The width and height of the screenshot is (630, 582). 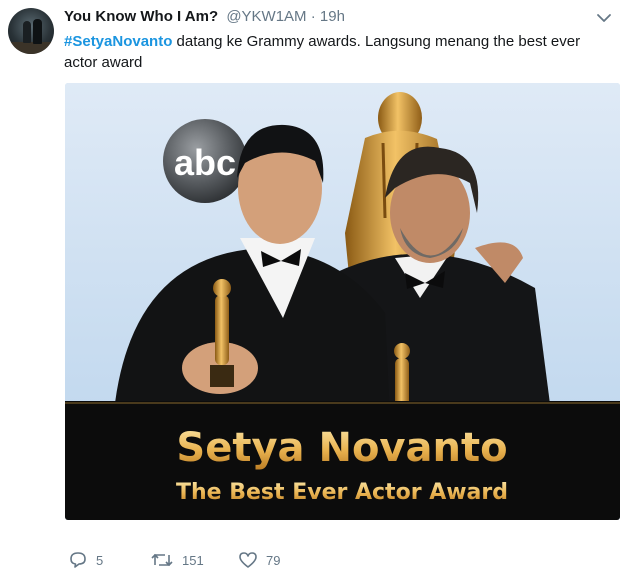 I want to click on tweet-header: You Know Who I Am? @YKW1AM · 19h, so click(x=341, y=18).